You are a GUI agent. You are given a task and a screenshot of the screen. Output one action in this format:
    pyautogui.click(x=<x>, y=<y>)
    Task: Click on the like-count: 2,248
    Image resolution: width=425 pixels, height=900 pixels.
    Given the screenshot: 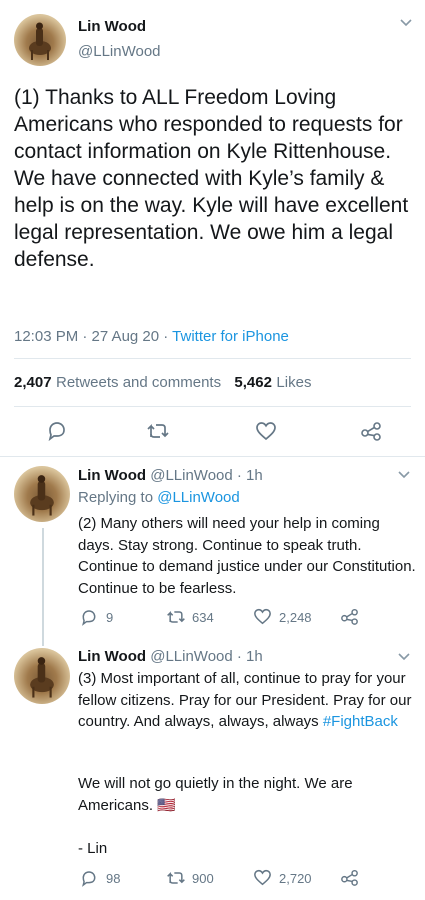 What is the action you would take?
    pyautogui.click(x=295, y=617)
    